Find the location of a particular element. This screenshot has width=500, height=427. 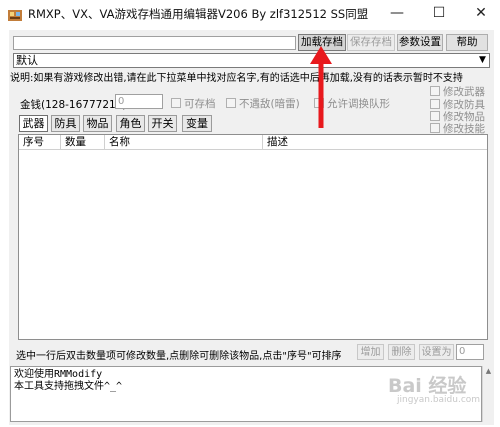

modify-item-checkbox is located at coordinates (435, 116).